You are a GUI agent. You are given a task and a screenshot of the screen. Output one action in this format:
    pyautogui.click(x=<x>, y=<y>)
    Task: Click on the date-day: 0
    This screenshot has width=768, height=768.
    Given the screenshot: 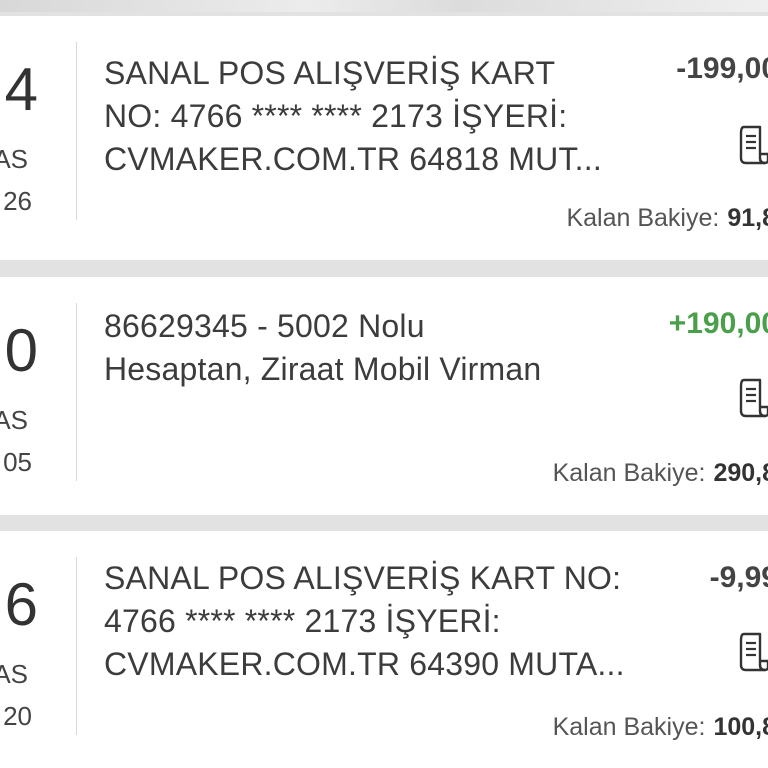 What is the action you would take?
    pyautogui.click(x=21, y=350)
    